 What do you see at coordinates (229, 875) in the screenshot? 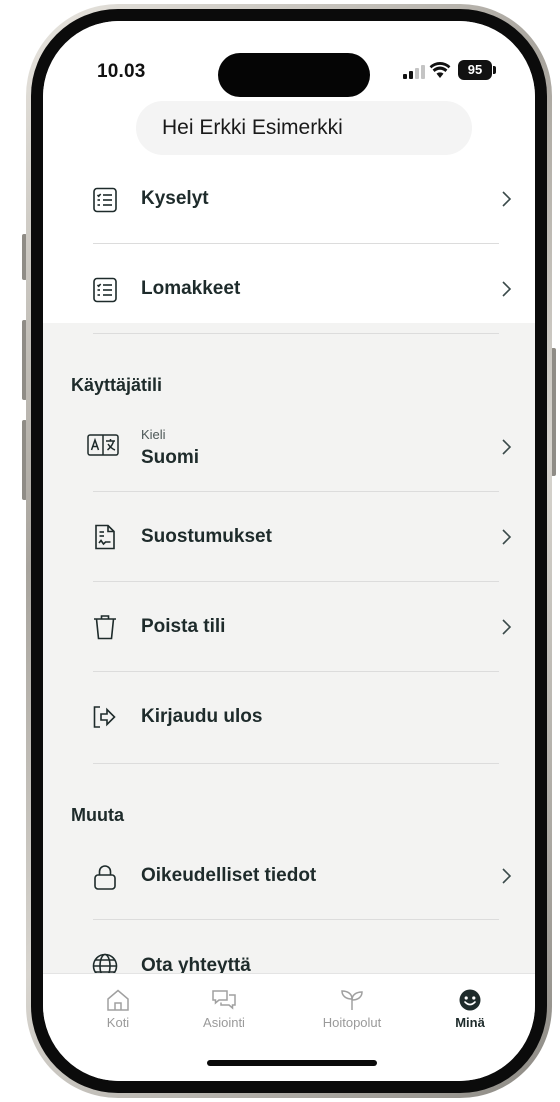
I see `menu-item-label: Oikeudelliset tiedot` at bounding box center [229, 875].